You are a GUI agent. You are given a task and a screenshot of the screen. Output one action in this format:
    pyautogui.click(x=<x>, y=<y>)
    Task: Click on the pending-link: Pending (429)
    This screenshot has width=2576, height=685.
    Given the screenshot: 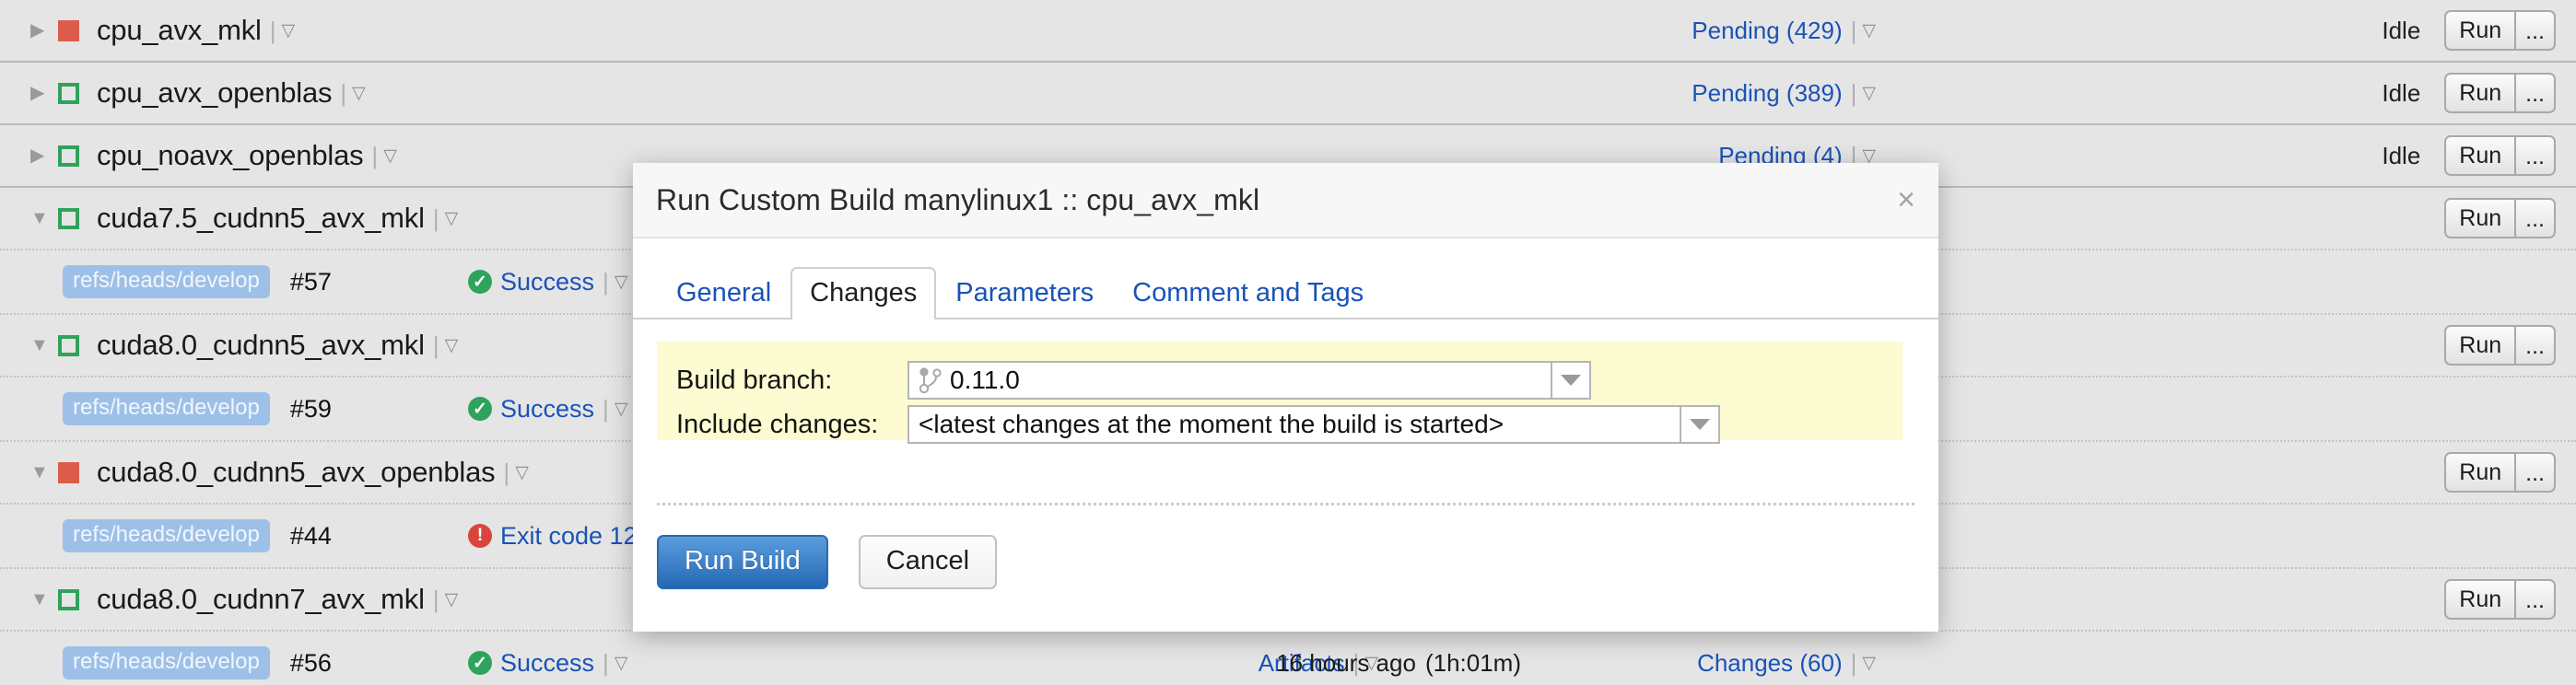 What is the action you would take?
    pyautogui.click(x=1767, y=31)
    